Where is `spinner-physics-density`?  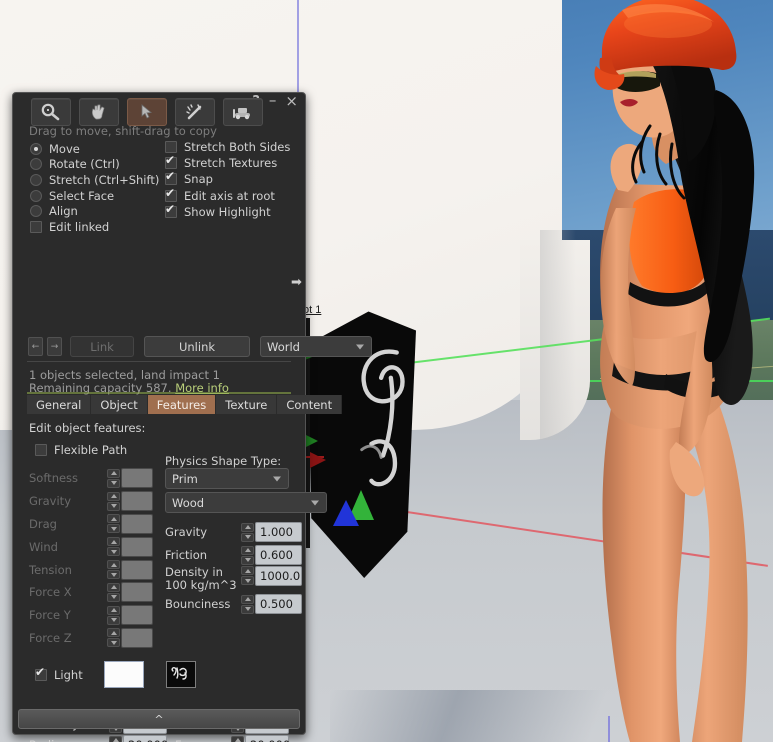 spinner-physics-density is located at coordinates (247, 575).